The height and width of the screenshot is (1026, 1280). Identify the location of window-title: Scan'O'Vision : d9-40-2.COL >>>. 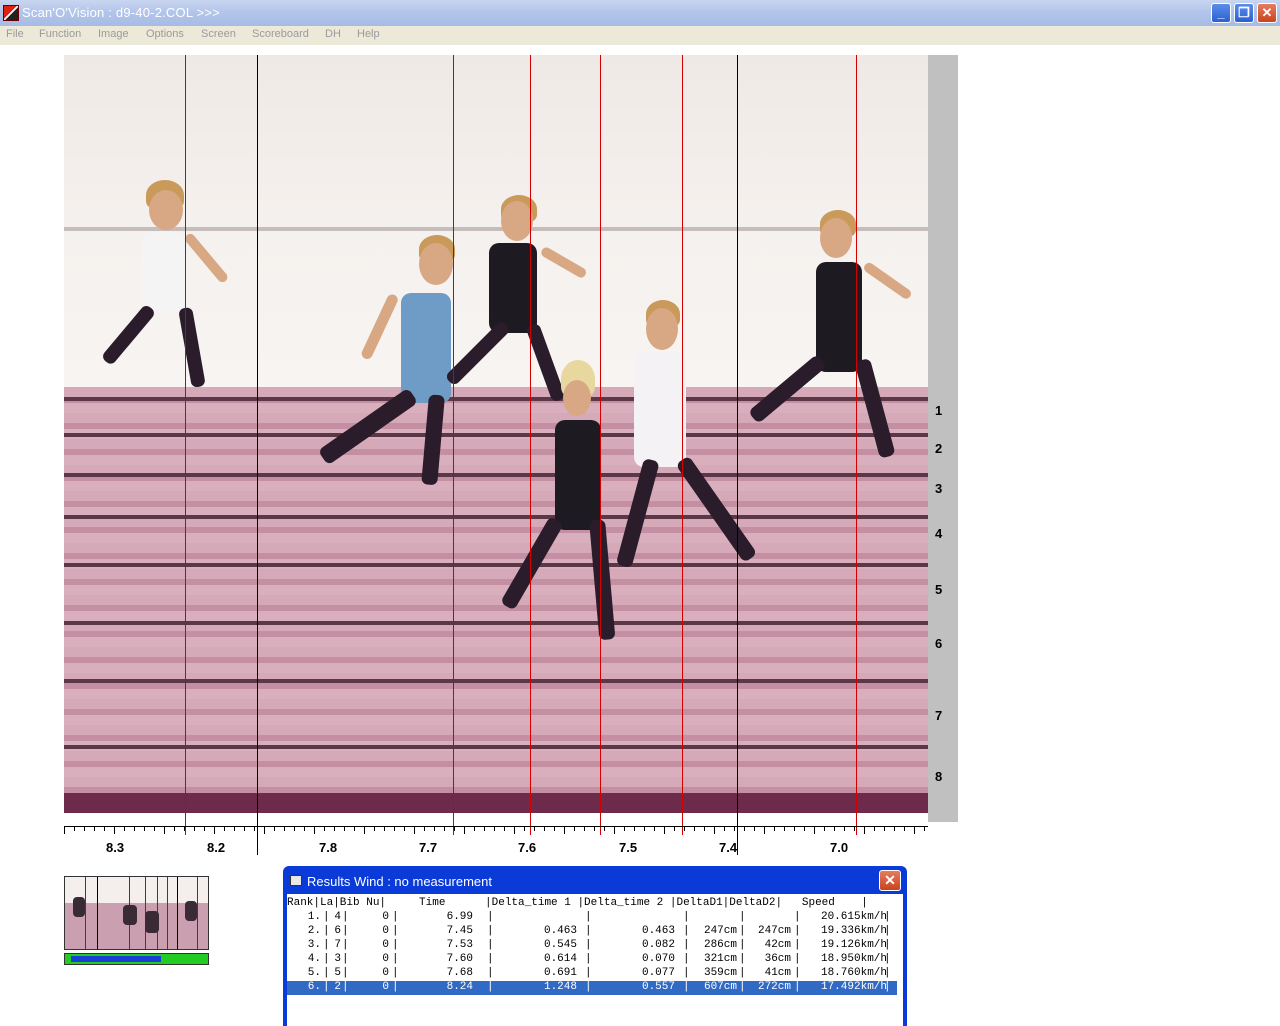
(121, 12).